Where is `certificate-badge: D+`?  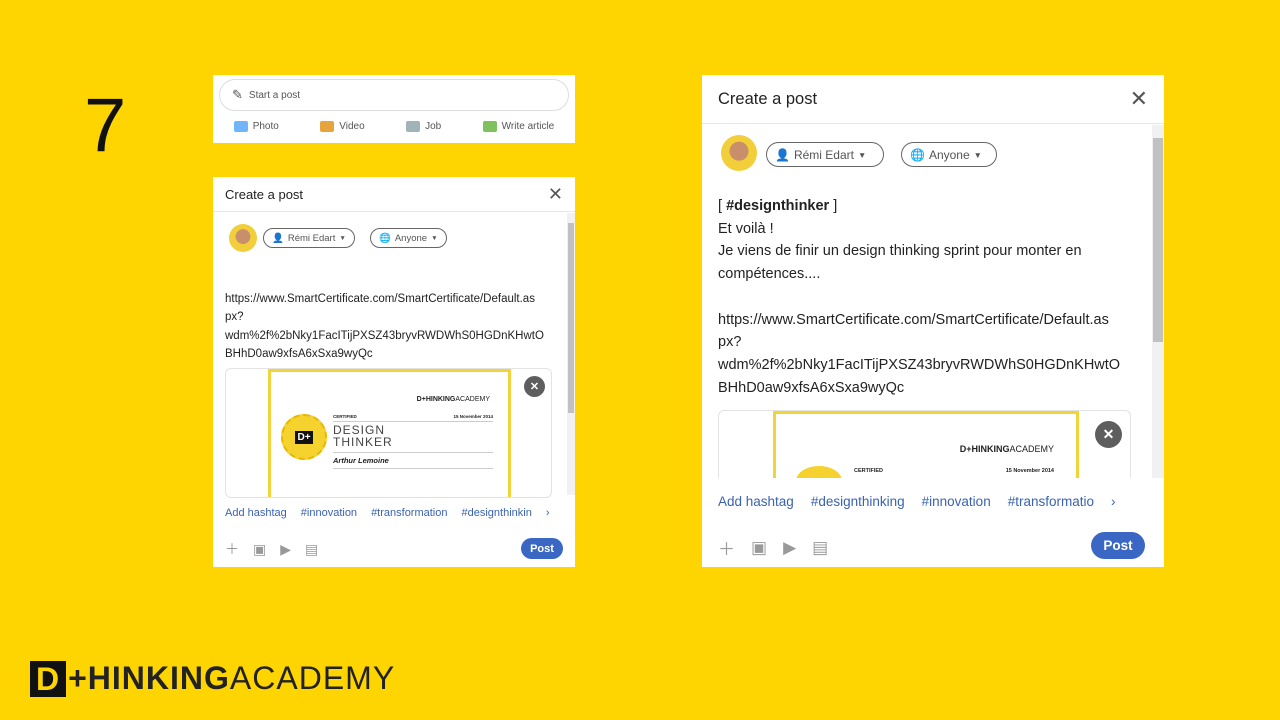
certificate-badge: D+ is located at coordinates (304, 437).